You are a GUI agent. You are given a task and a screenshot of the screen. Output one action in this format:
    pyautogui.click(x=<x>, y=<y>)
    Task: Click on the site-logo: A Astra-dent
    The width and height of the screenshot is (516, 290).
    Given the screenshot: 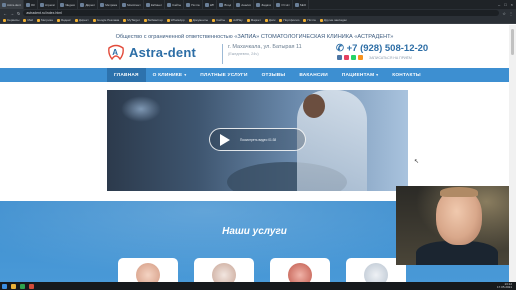 What is the action you would take?
    pyautogui.click(x=151, y=52)
    